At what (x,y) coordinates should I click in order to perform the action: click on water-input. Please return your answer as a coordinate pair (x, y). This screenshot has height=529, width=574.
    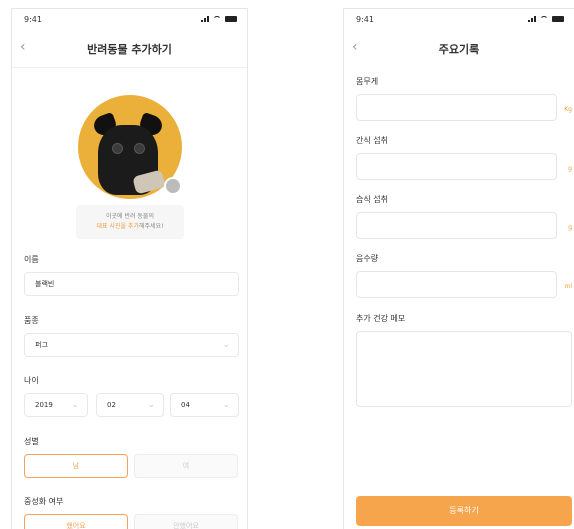
    Looking at the image, I should click on (456, 284).